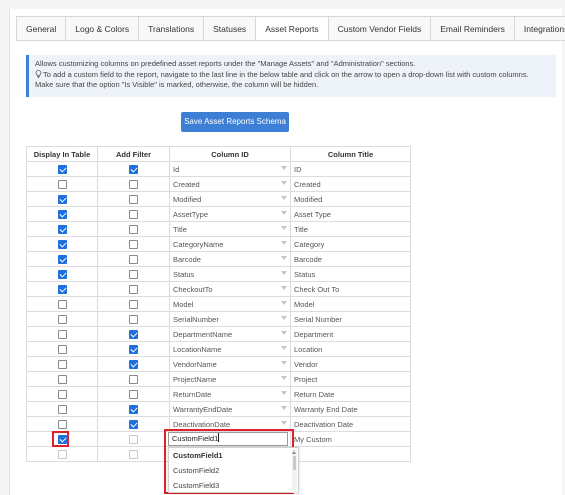  I want to click on column-title-field: Barcode, so click(350, 259).